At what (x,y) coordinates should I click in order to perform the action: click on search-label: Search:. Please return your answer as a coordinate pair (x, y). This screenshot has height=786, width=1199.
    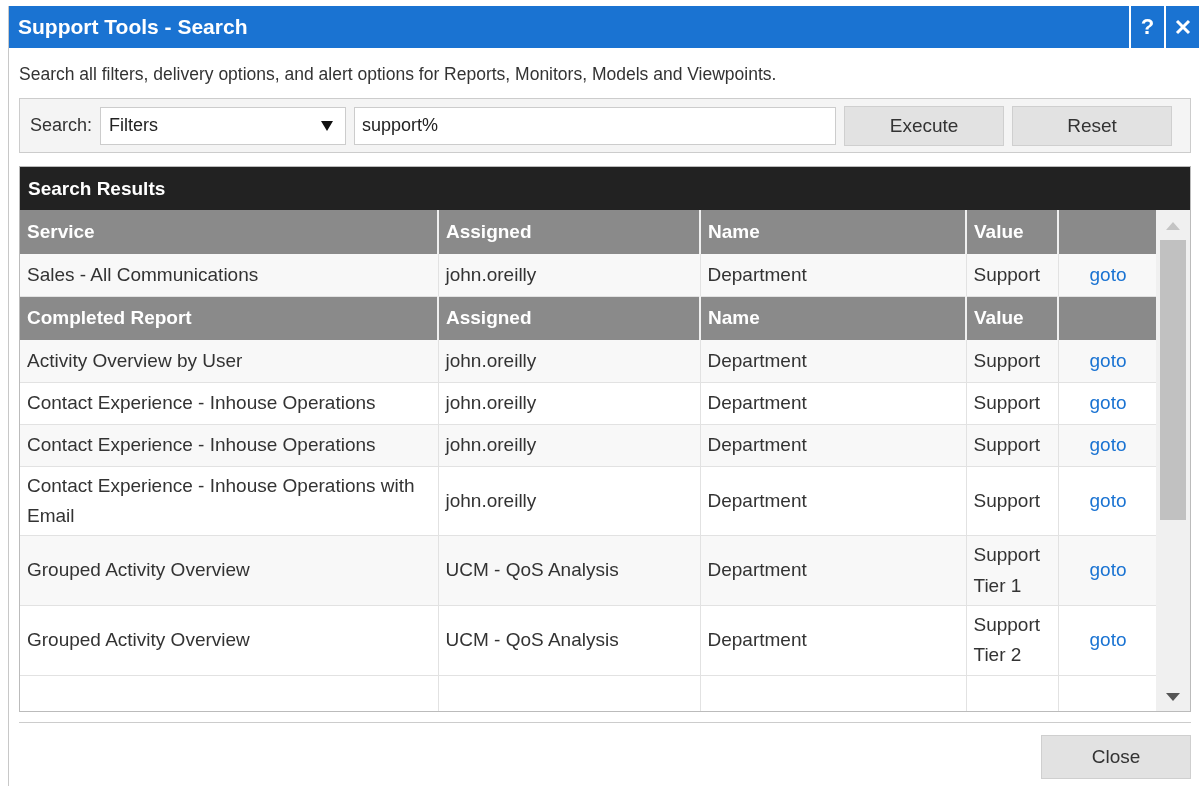
    Looking at the image, I should click on (61, 125).